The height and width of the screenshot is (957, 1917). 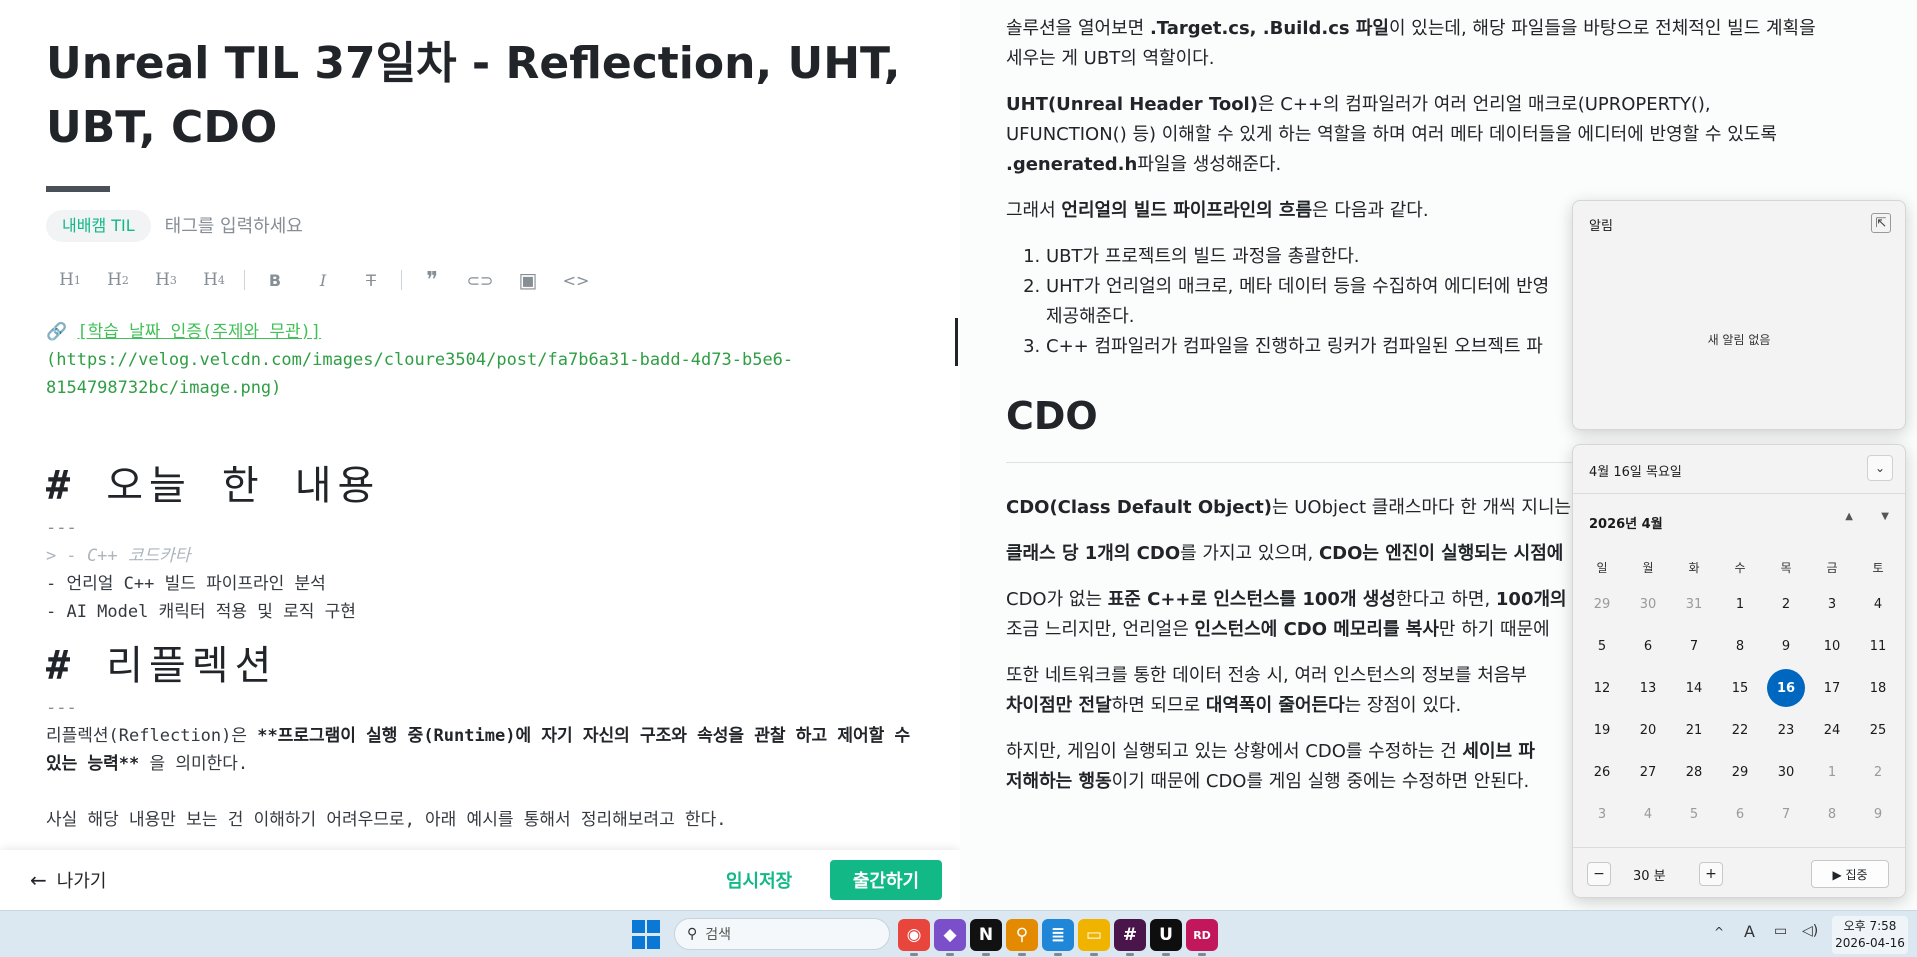 I want to click on calendar-day: 23, so click(x=1786, y=730).